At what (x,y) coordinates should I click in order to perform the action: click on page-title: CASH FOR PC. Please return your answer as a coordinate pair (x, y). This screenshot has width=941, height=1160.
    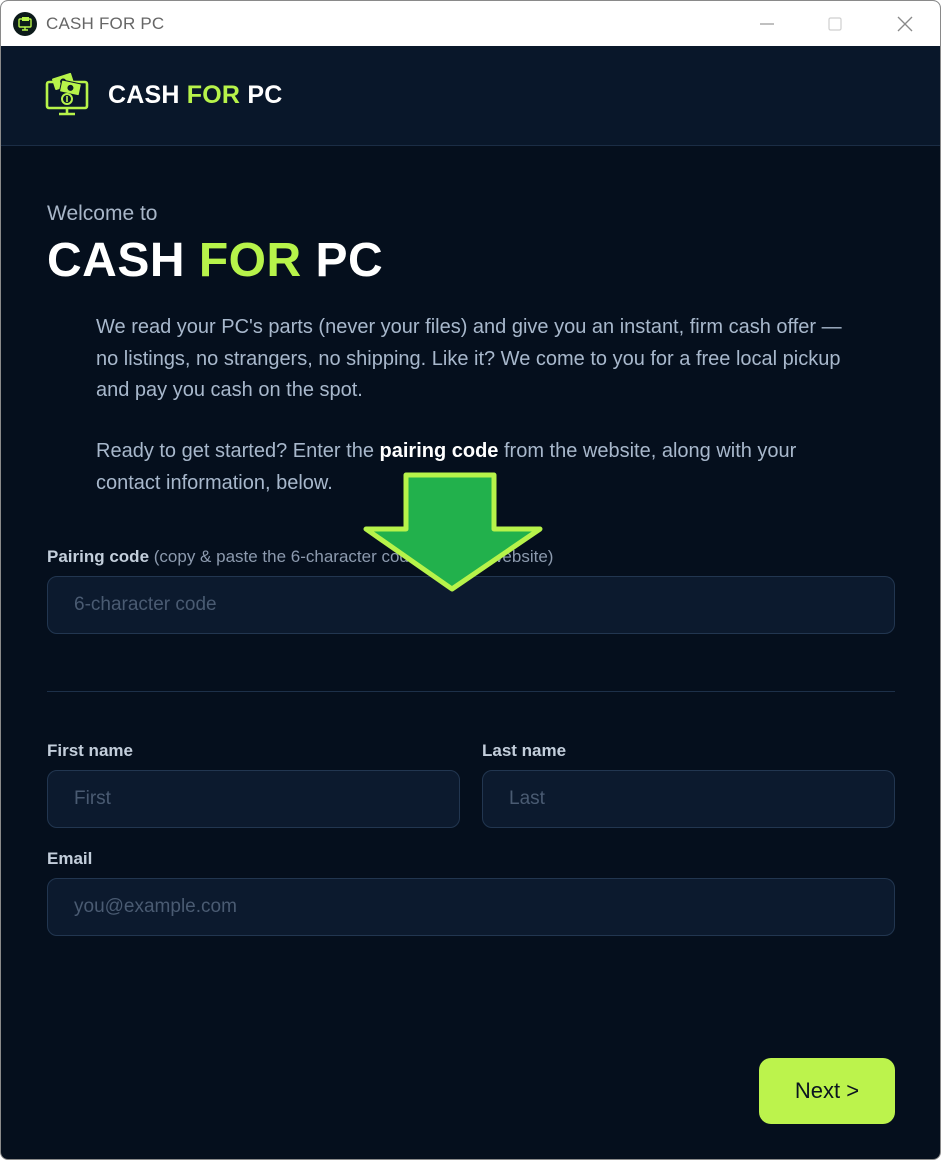
    Looking at the image, I should click on (215, 260).